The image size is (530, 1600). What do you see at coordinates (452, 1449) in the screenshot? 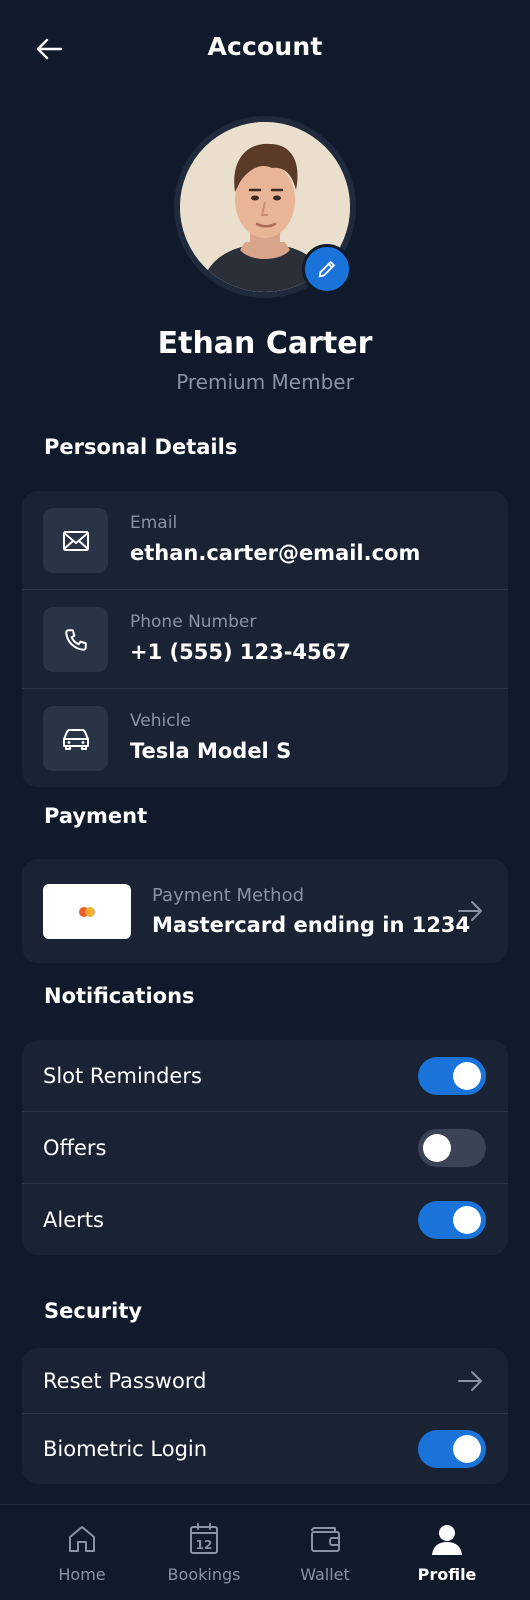
I see `biometric-login-toggle` at bounding box center [452, 1449].